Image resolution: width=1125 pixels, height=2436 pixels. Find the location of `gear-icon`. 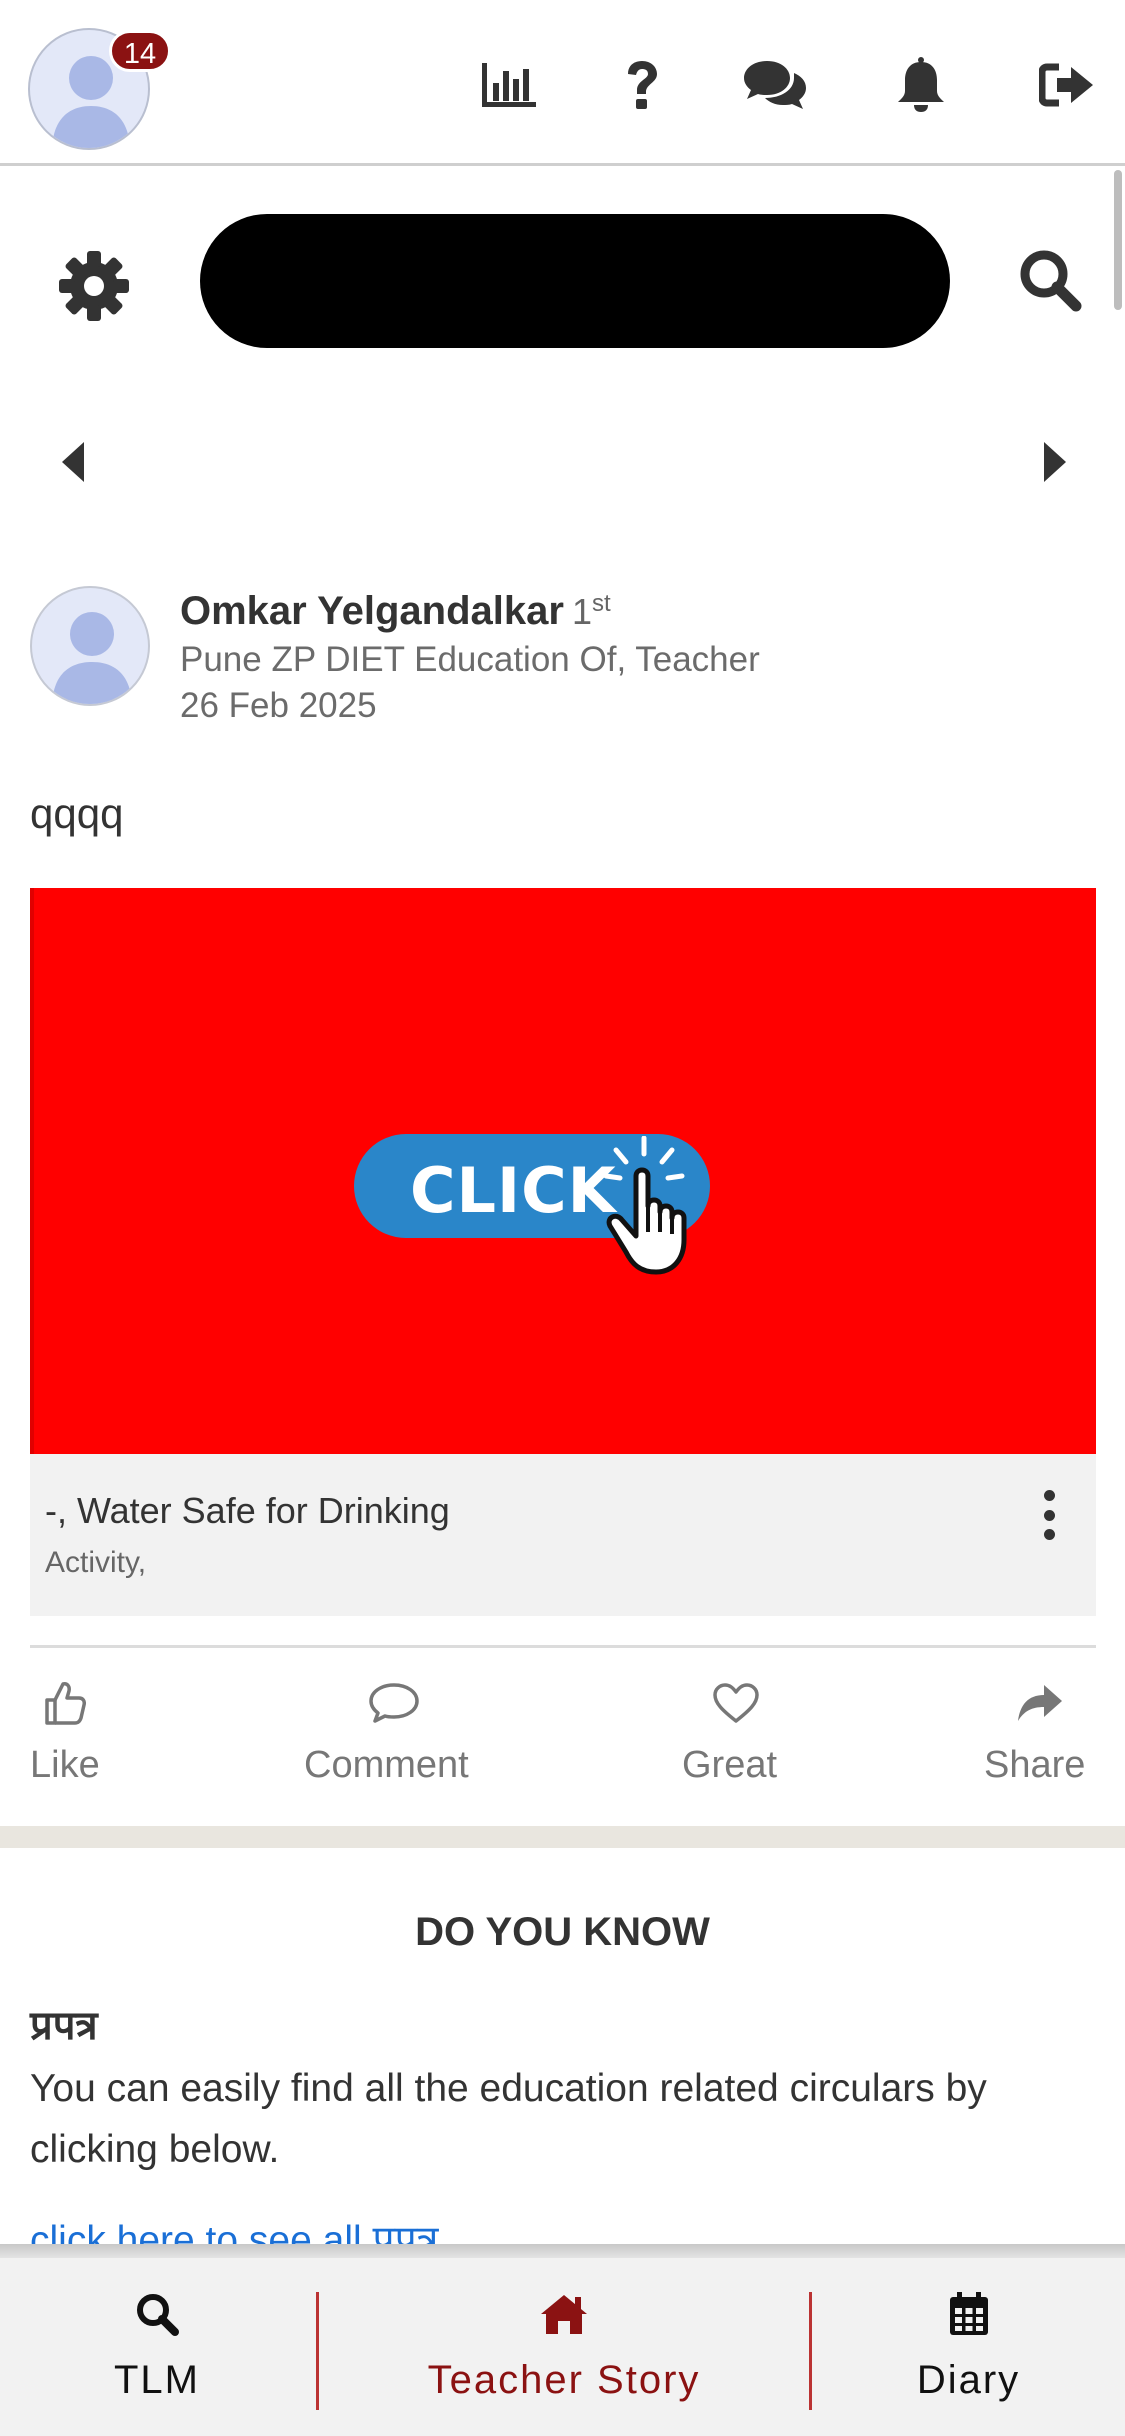

gear-icon is located at coordinates (94, 286).